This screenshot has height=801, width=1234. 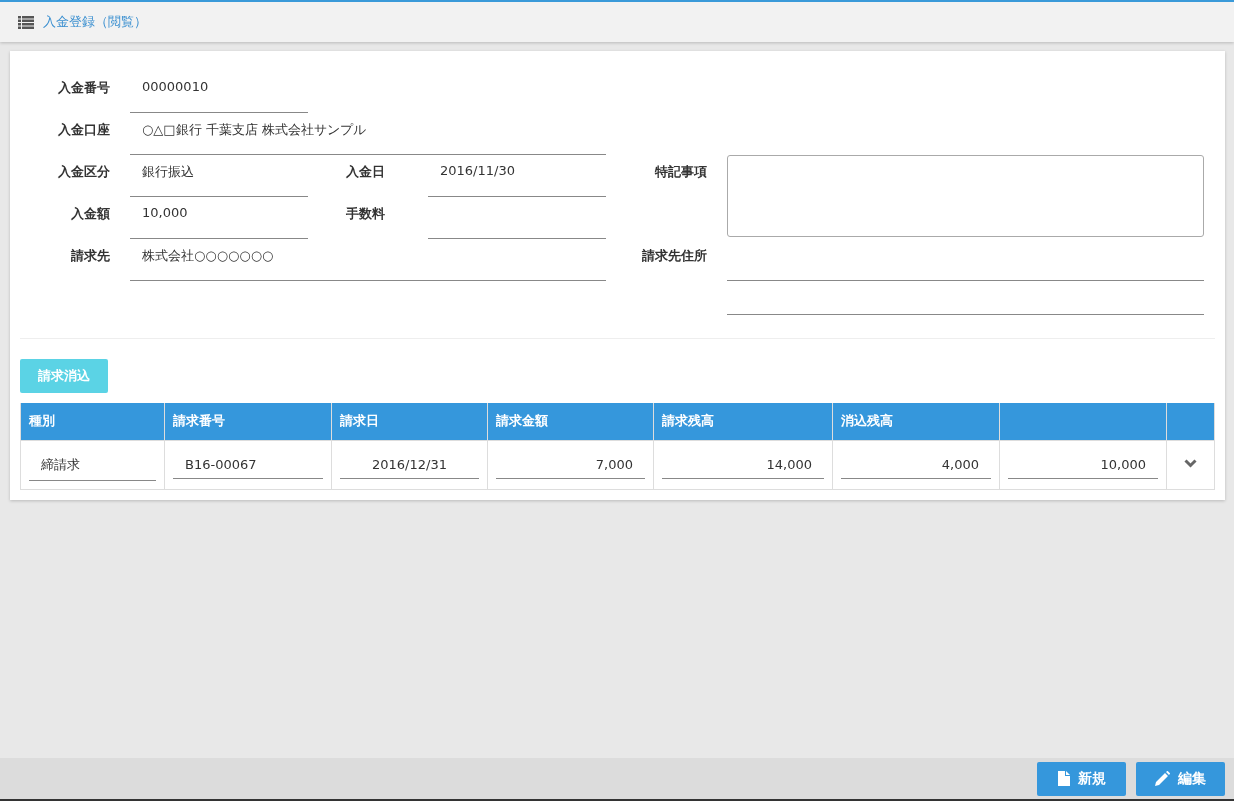 What do you see at coordinates (95, 22) in the screenshot?
I see `page-title: 入金登録（閲覧）` at bounding box center [95, 22].